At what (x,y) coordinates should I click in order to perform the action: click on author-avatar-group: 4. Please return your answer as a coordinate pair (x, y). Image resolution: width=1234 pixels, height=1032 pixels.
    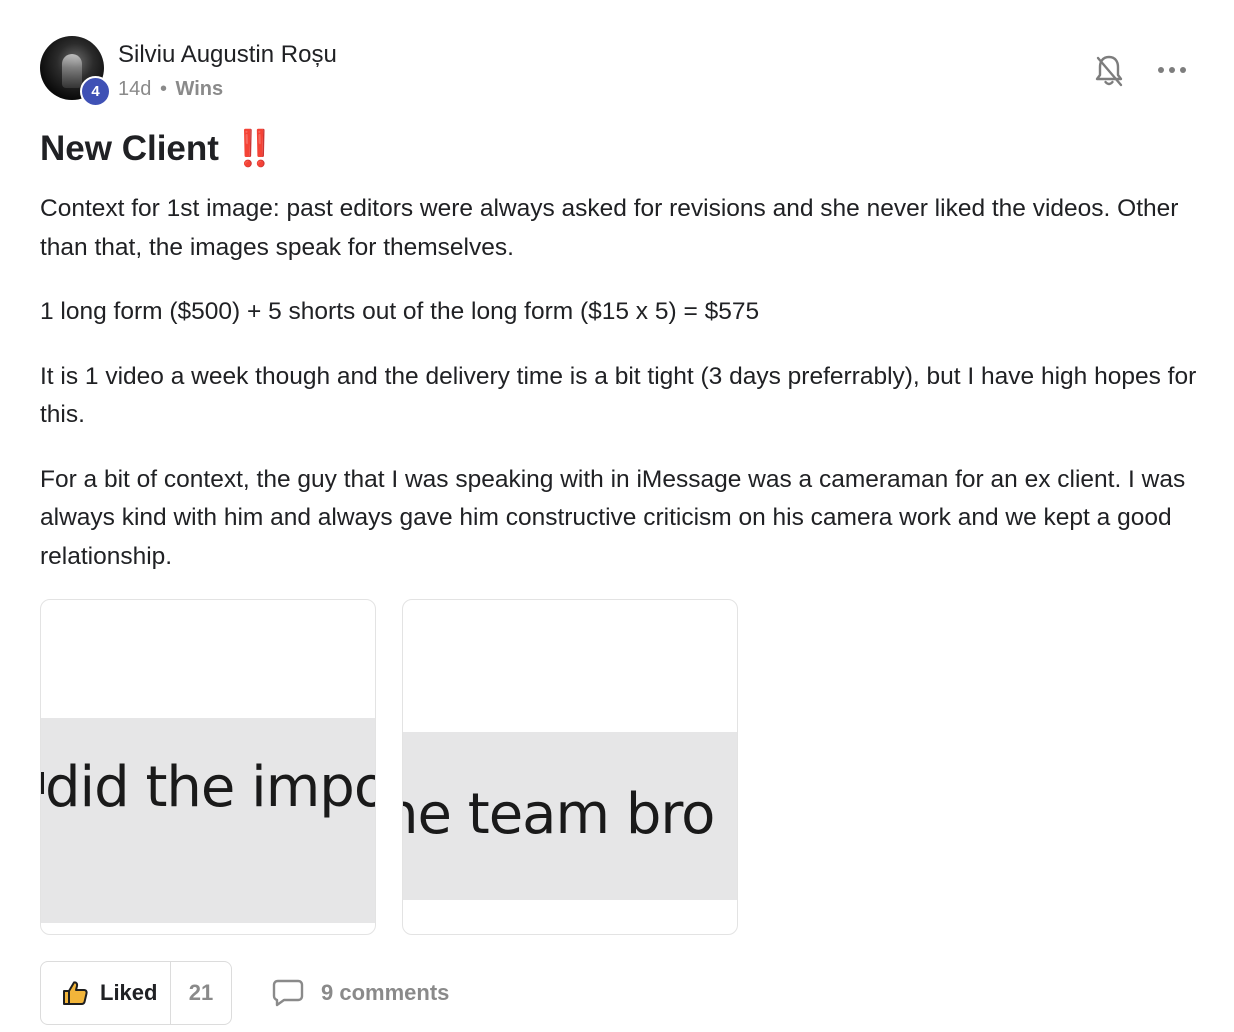
    Looking at the image, I should click on (75, 71).